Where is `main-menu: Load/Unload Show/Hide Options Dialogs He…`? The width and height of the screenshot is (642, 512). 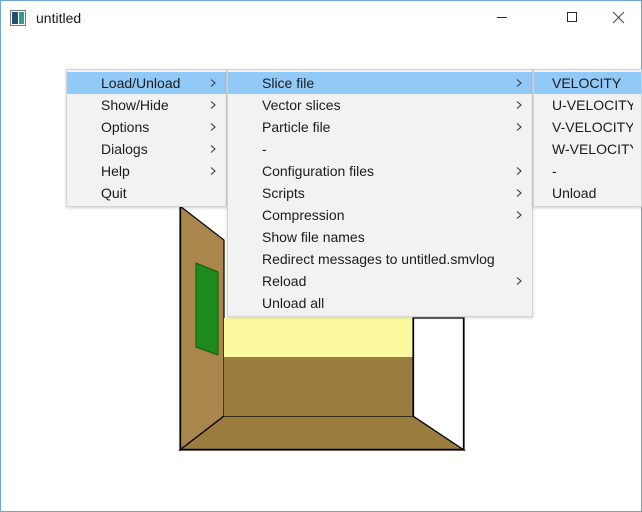 main-menu: Load/Unload Show/Hide Options Dialogs He… is located at coordinates (146, 138).